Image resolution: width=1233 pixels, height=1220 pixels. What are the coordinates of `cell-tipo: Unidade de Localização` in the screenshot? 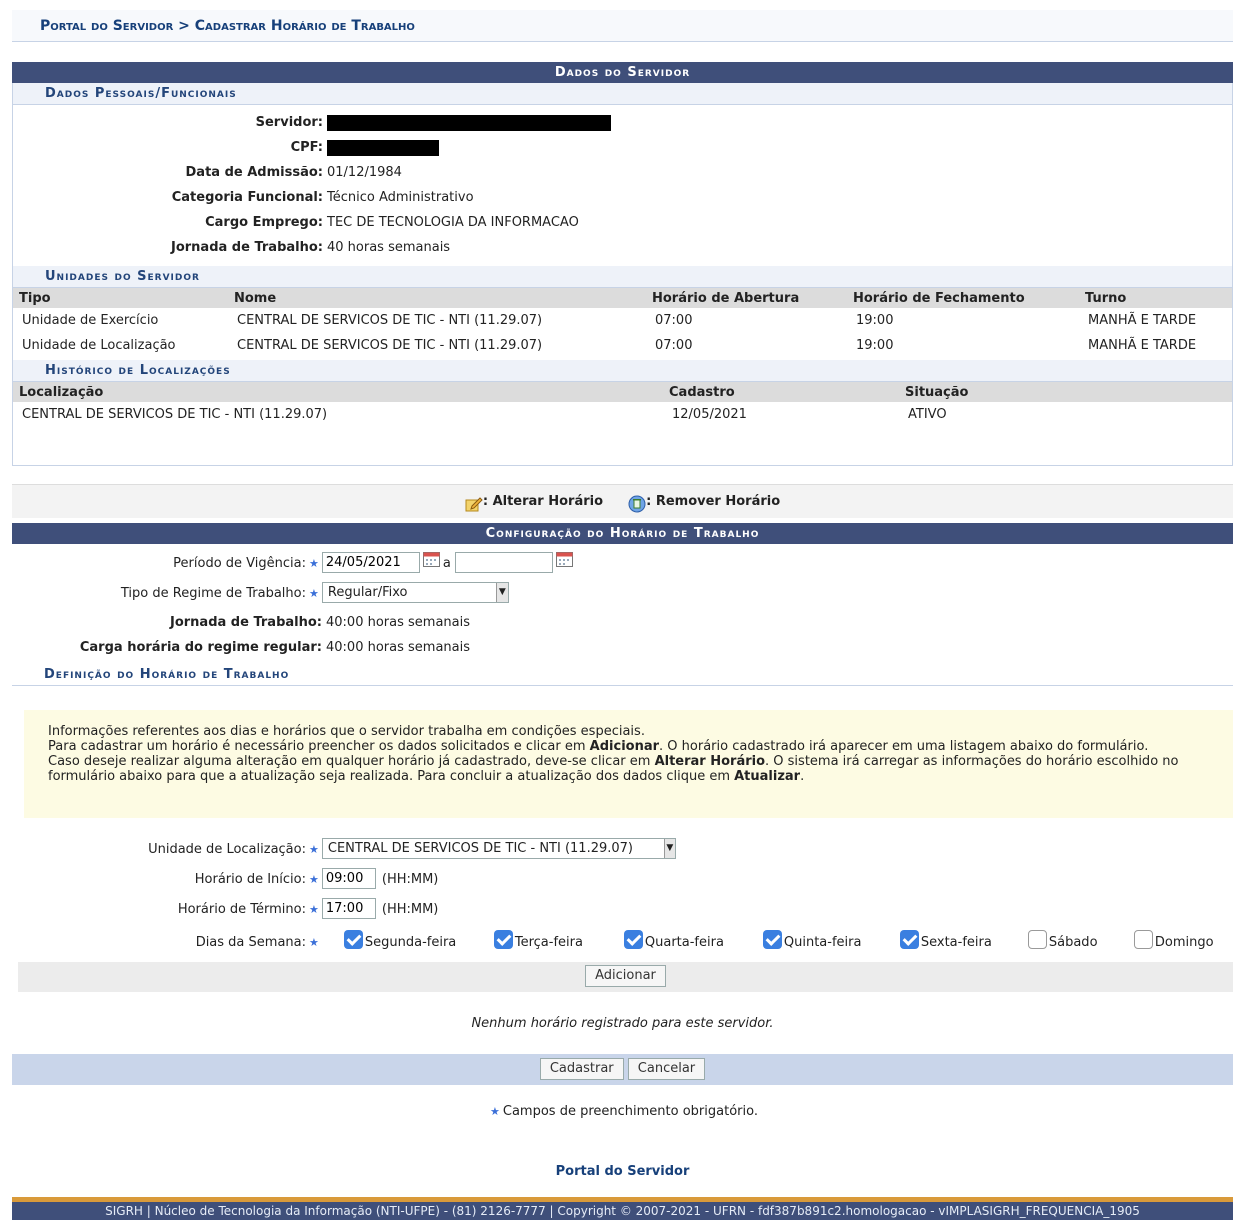 It's located at (99, 345).